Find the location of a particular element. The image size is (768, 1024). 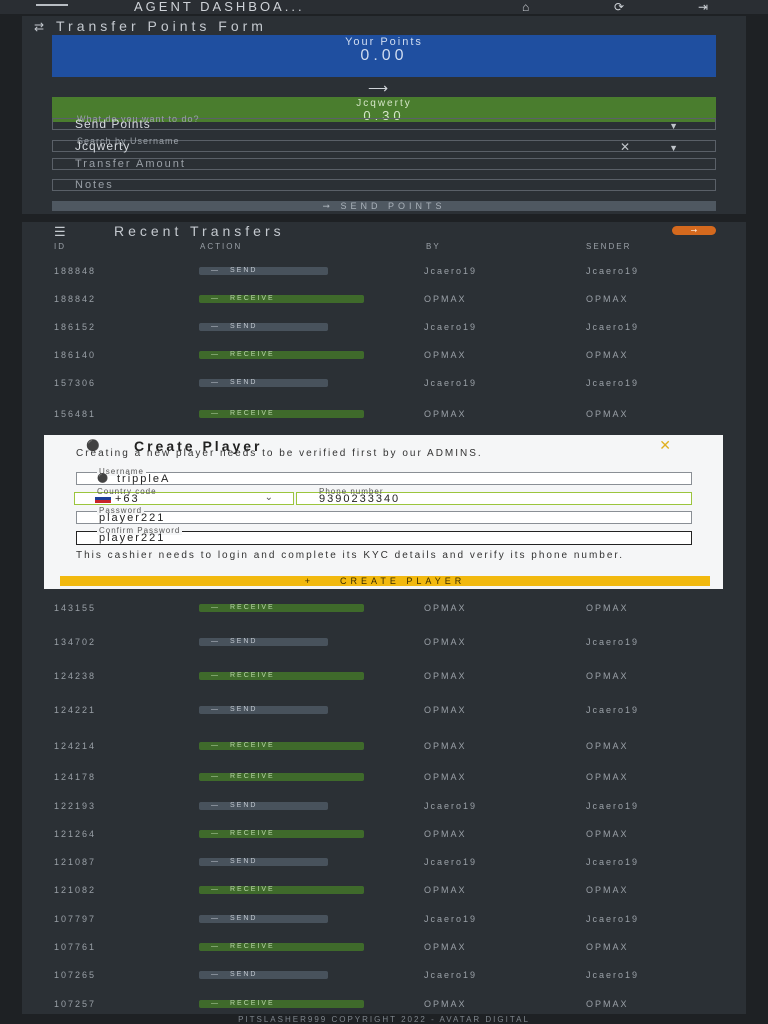

transfer-id: 107257 is located at coordinates (75, 1004).